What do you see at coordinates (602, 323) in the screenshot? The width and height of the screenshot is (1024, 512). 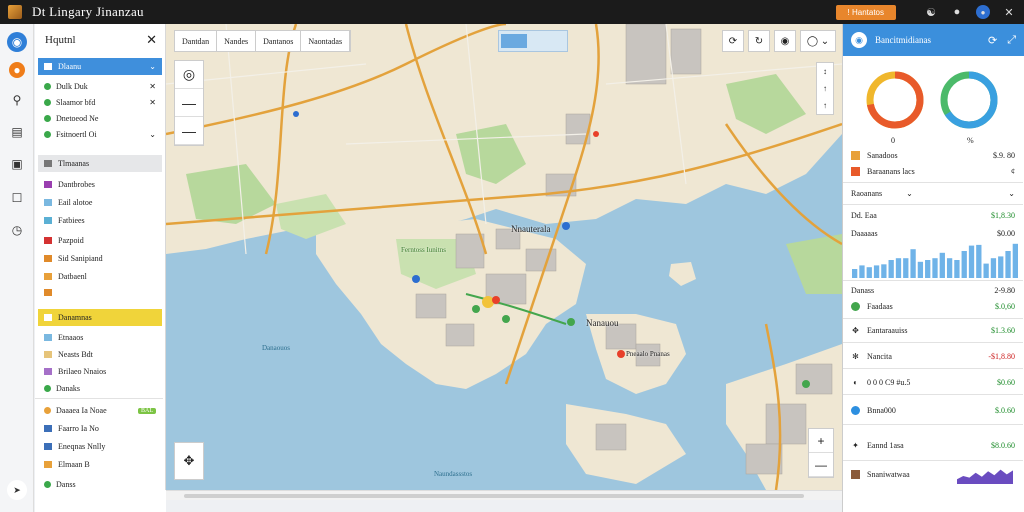 I see `map-label-city: Nanauou` at bounding box center [602, 323].